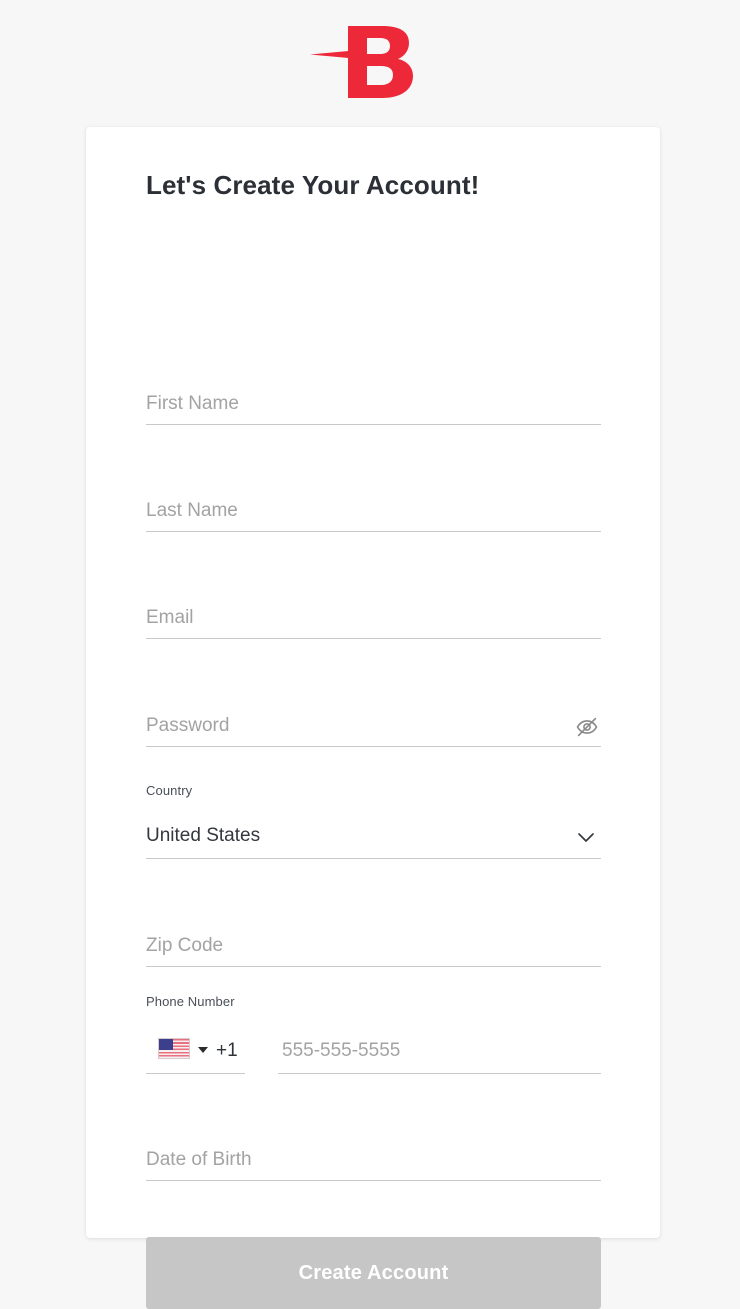 Image resolution: width=740 pixels, height=1309 pixels. What do you see at coordinates (373, 401) in the screenshot?
I see `first-name-field: First Name` at bounding box center [373, 401].